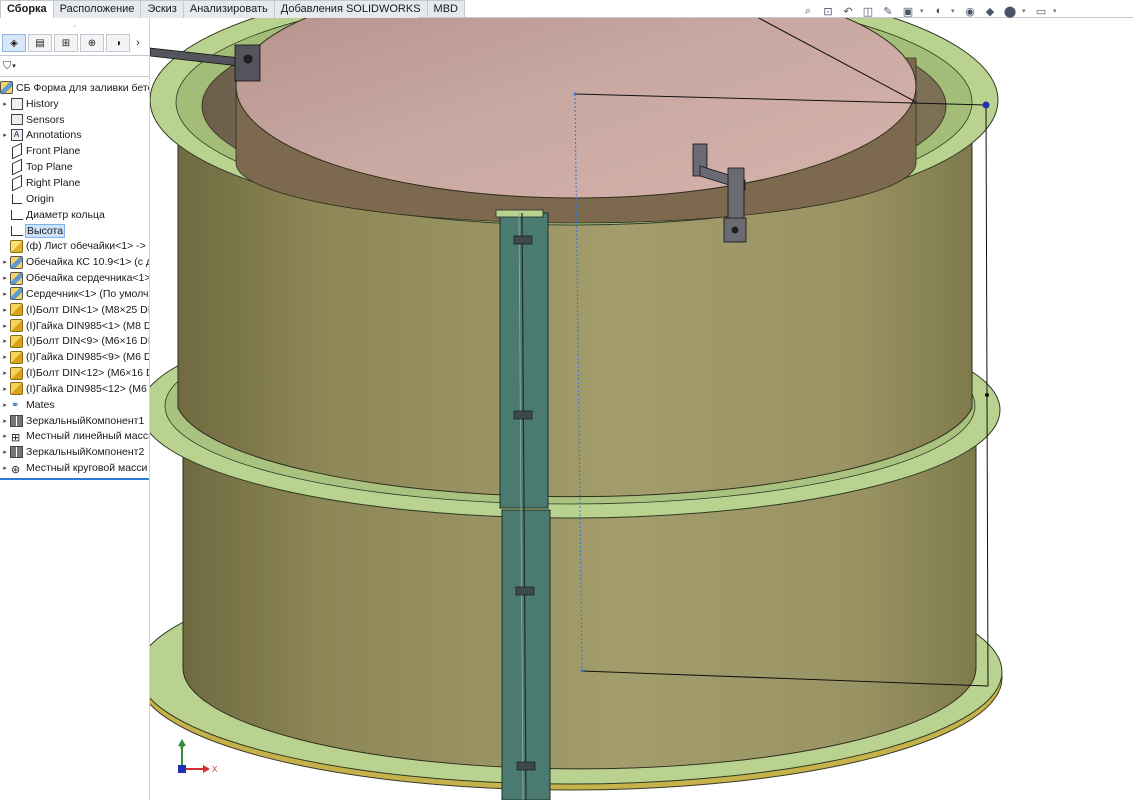 This screenshot has height=800, width=1133. I want to click on tree-item: ▸ ЗеркальныйКомпонент2, so click(74, 452).